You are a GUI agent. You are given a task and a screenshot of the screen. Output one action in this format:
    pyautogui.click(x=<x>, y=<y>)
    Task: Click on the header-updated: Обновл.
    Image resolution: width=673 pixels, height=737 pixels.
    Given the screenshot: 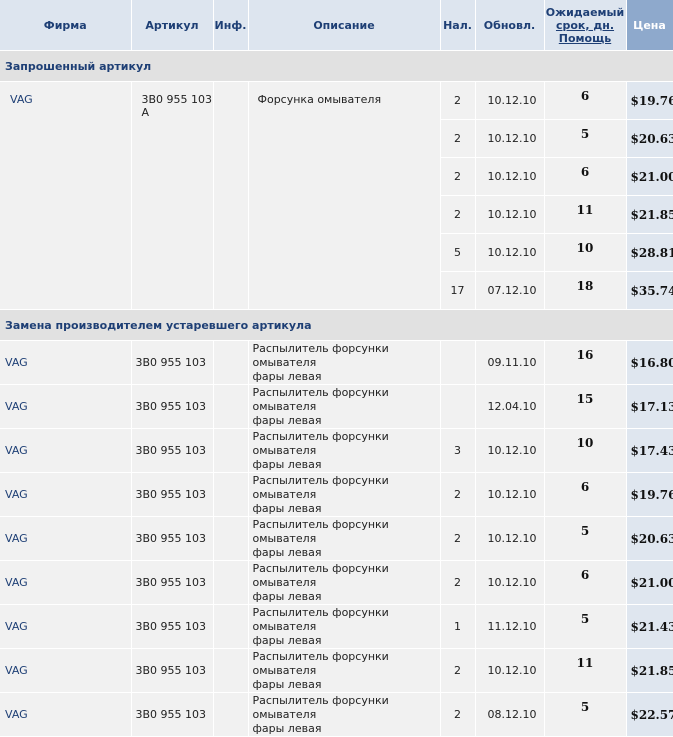 What is the action you would take?
    pyautogui.click(x=510, y=25)
    